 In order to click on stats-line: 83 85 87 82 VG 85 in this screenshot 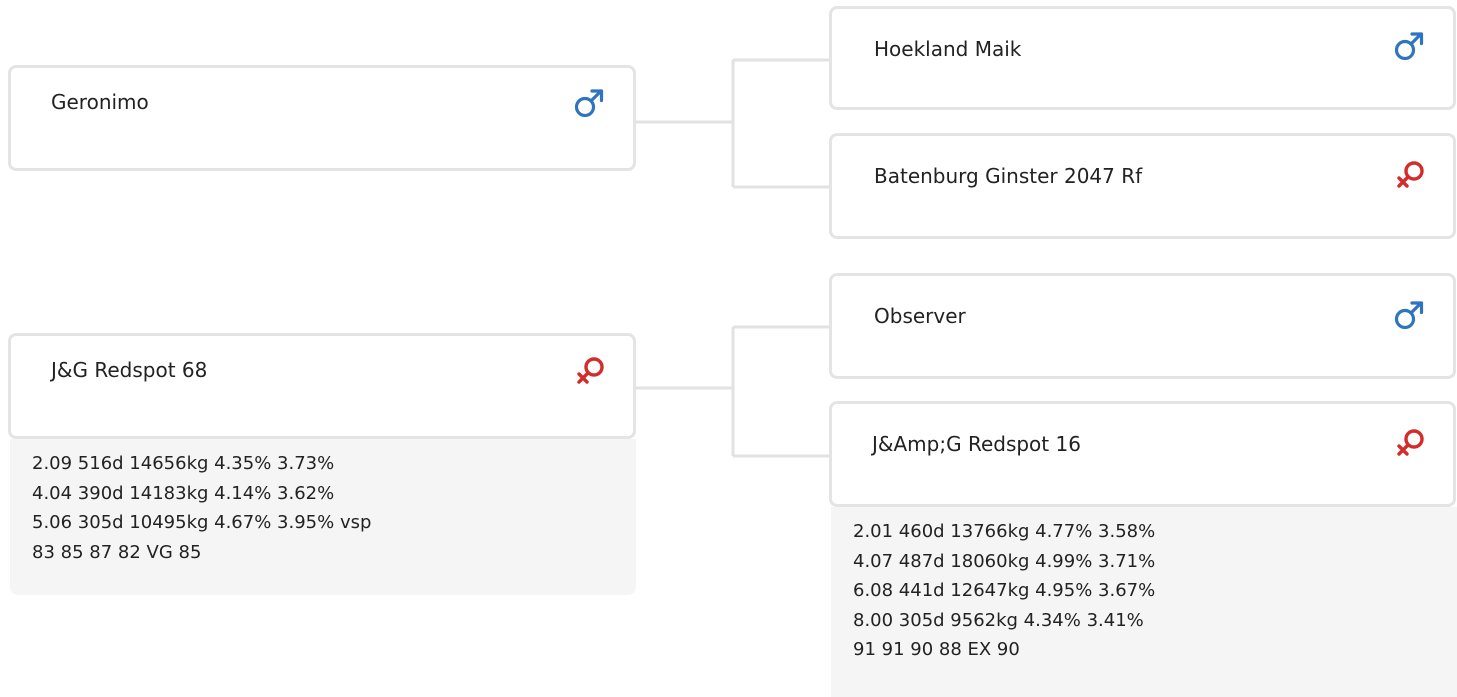, I will do `click(117, 552)`.